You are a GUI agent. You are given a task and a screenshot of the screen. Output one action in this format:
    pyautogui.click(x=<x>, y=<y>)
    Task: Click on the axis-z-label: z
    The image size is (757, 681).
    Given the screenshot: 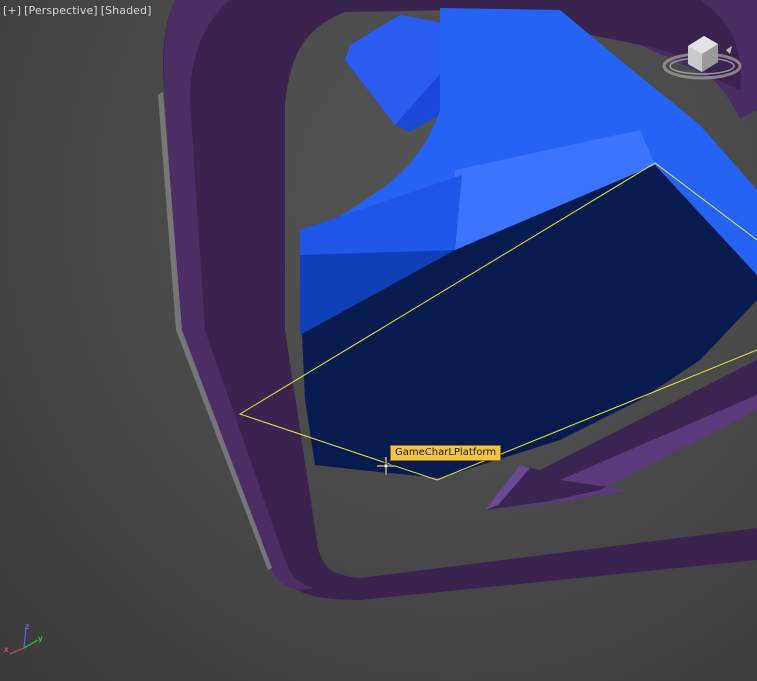 What is the action you would take?
    pyautogui.click(x=27, y=626)
    